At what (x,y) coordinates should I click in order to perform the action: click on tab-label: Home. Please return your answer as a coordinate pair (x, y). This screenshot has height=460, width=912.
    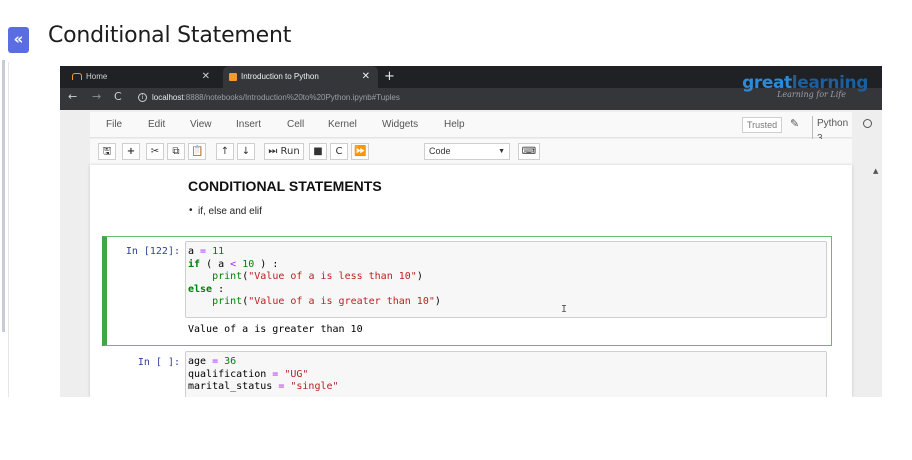
    Looking at the image, I should click on (97, 76).